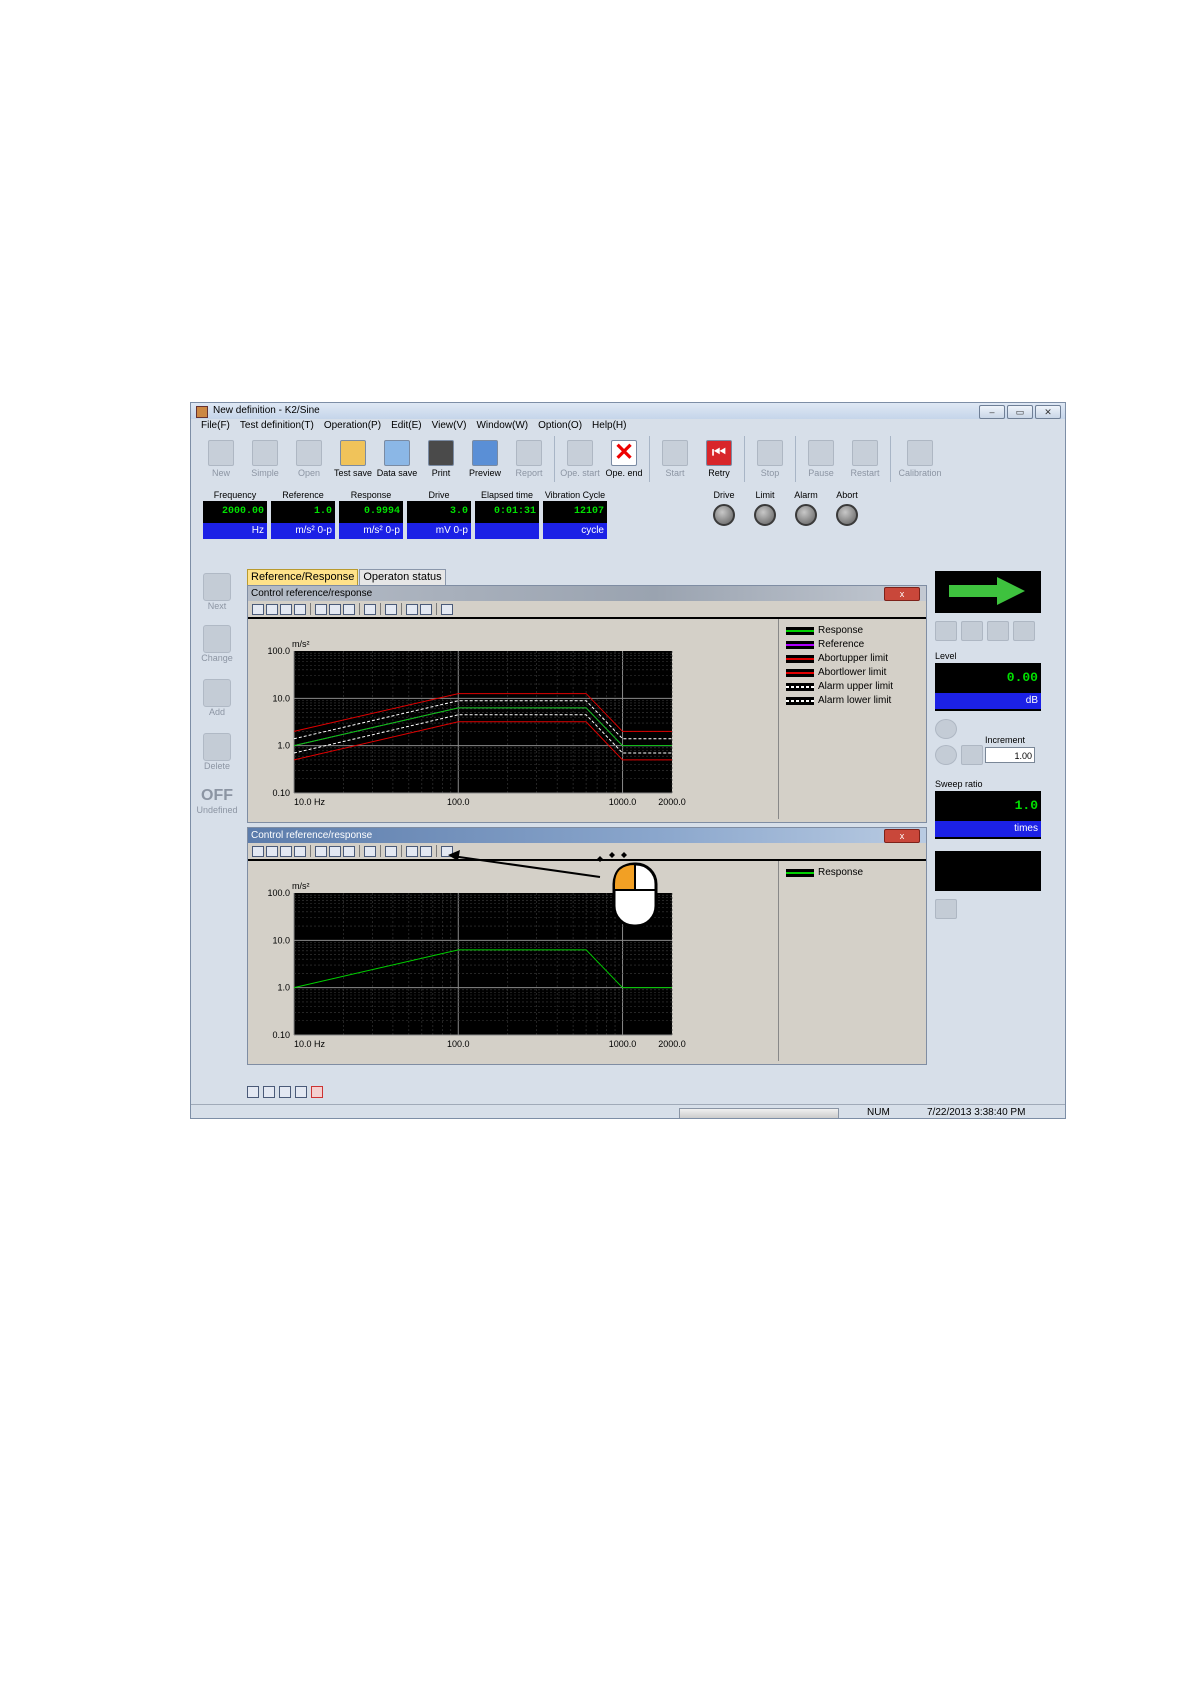 The image size is (1191, 1684). What do you see at coordinates (675, 453) in the screenshot?
I see `play-icon` at bounding box center [675, 453].